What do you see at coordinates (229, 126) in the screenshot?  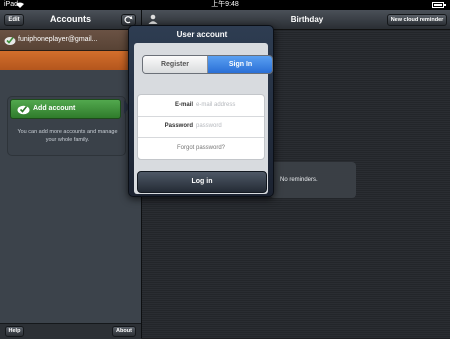 I see `password-field: password` at bounding box center [229, 126].